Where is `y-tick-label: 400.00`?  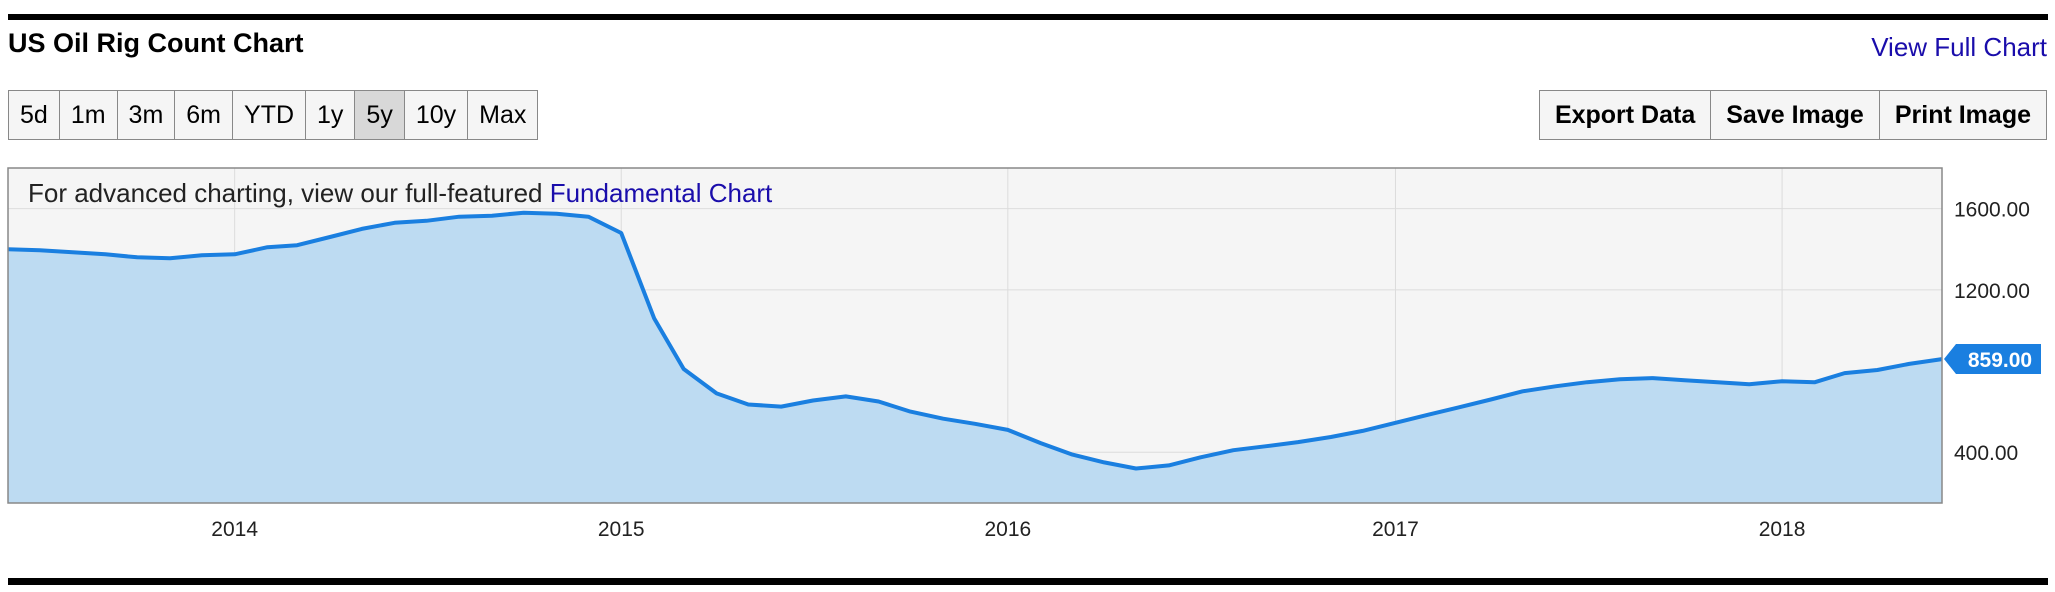
y-tick-label: 400.00 is located at coordinates (1986, 453).